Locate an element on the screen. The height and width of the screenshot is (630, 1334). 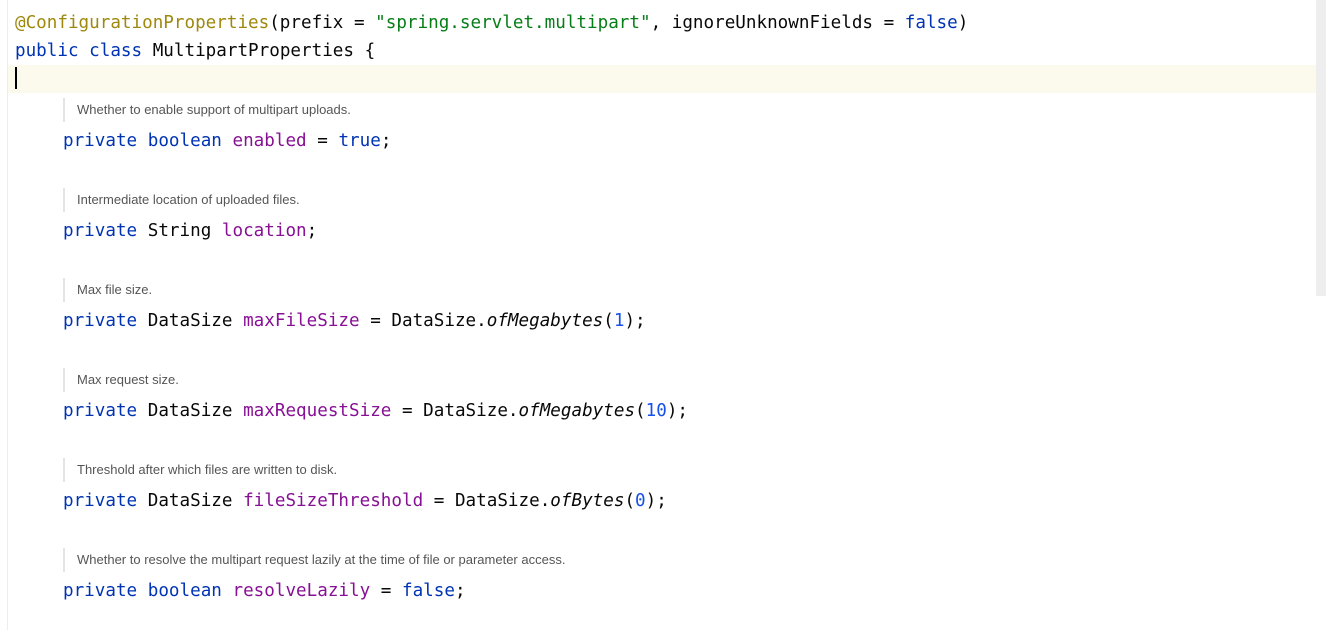
field-value: true is located at coordinates (359, 141).